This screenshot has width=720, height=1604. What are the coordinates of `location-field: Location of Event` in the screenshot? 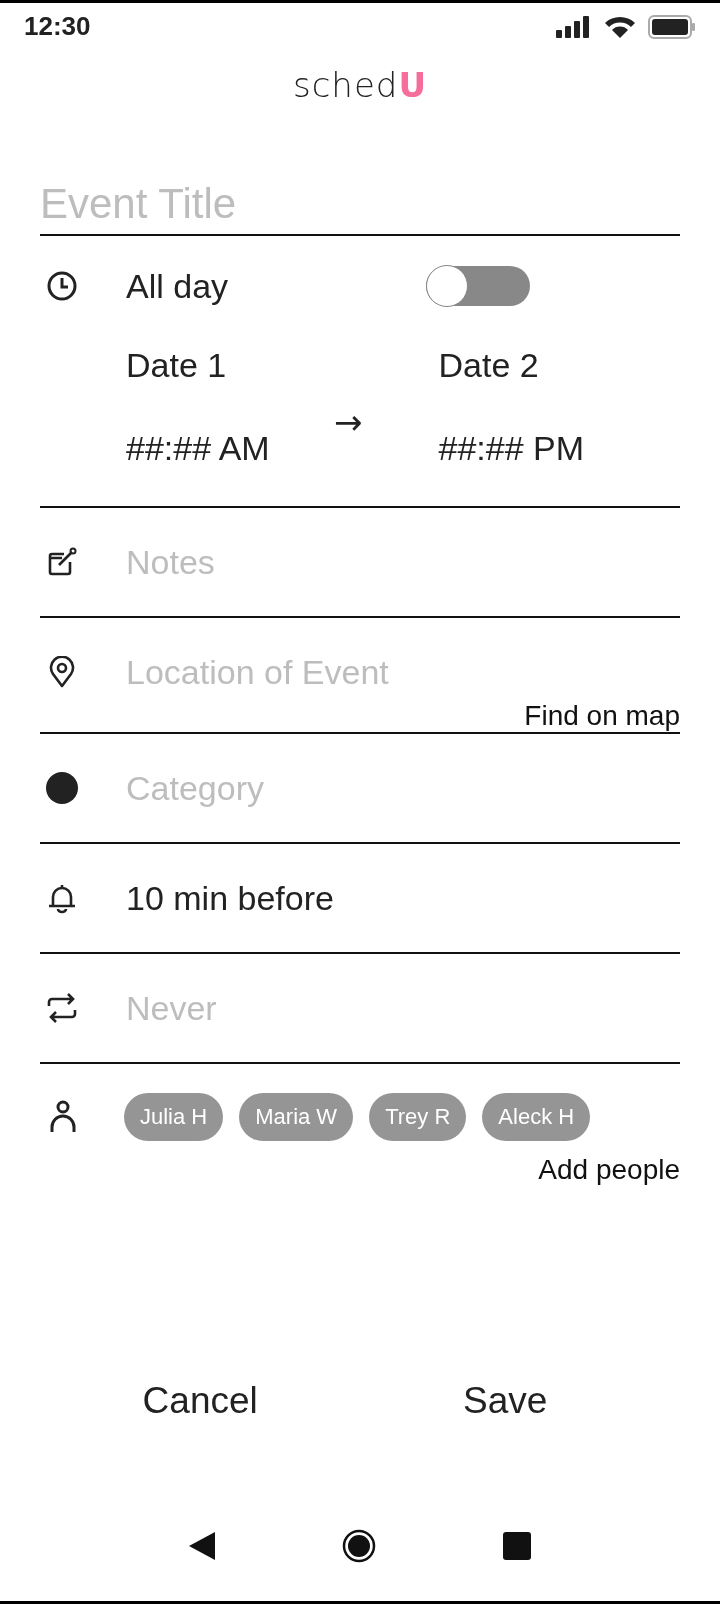 It's located at (403, 672).